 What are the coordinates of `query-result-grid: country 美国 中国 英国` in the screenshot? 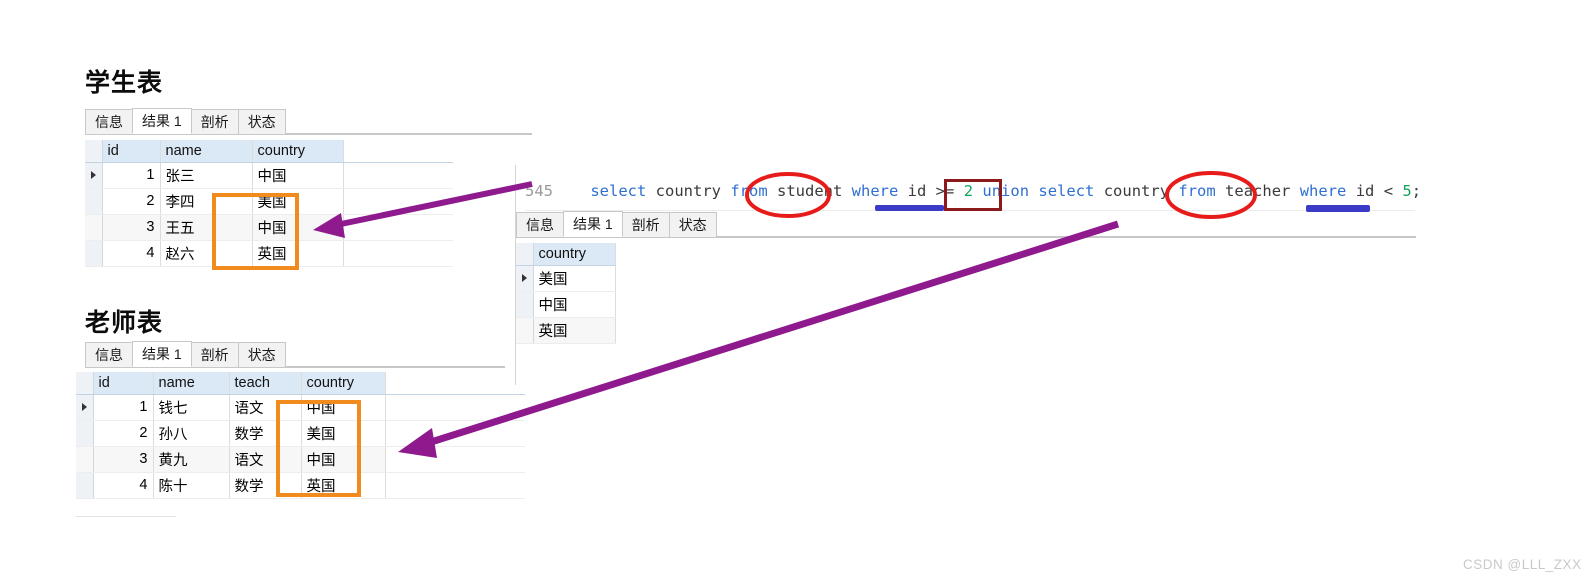 It's located at (566, 293).